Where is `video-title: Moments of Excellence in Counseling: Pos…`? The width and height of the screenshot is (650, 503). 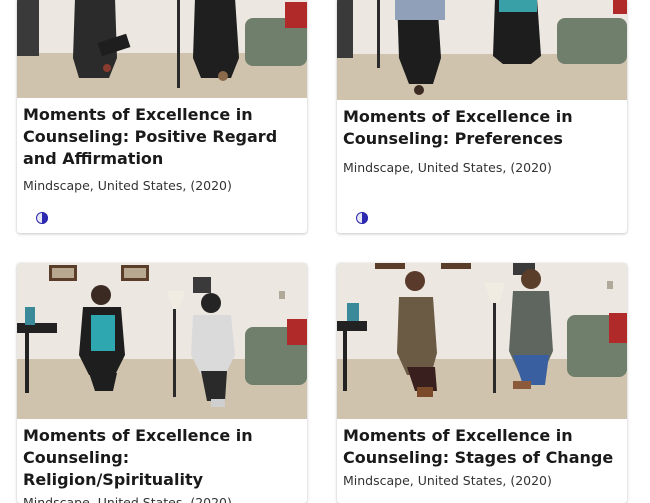 video-title: Moments of Excellence in Counseling: Pos… is located at coordinates (162, 137).